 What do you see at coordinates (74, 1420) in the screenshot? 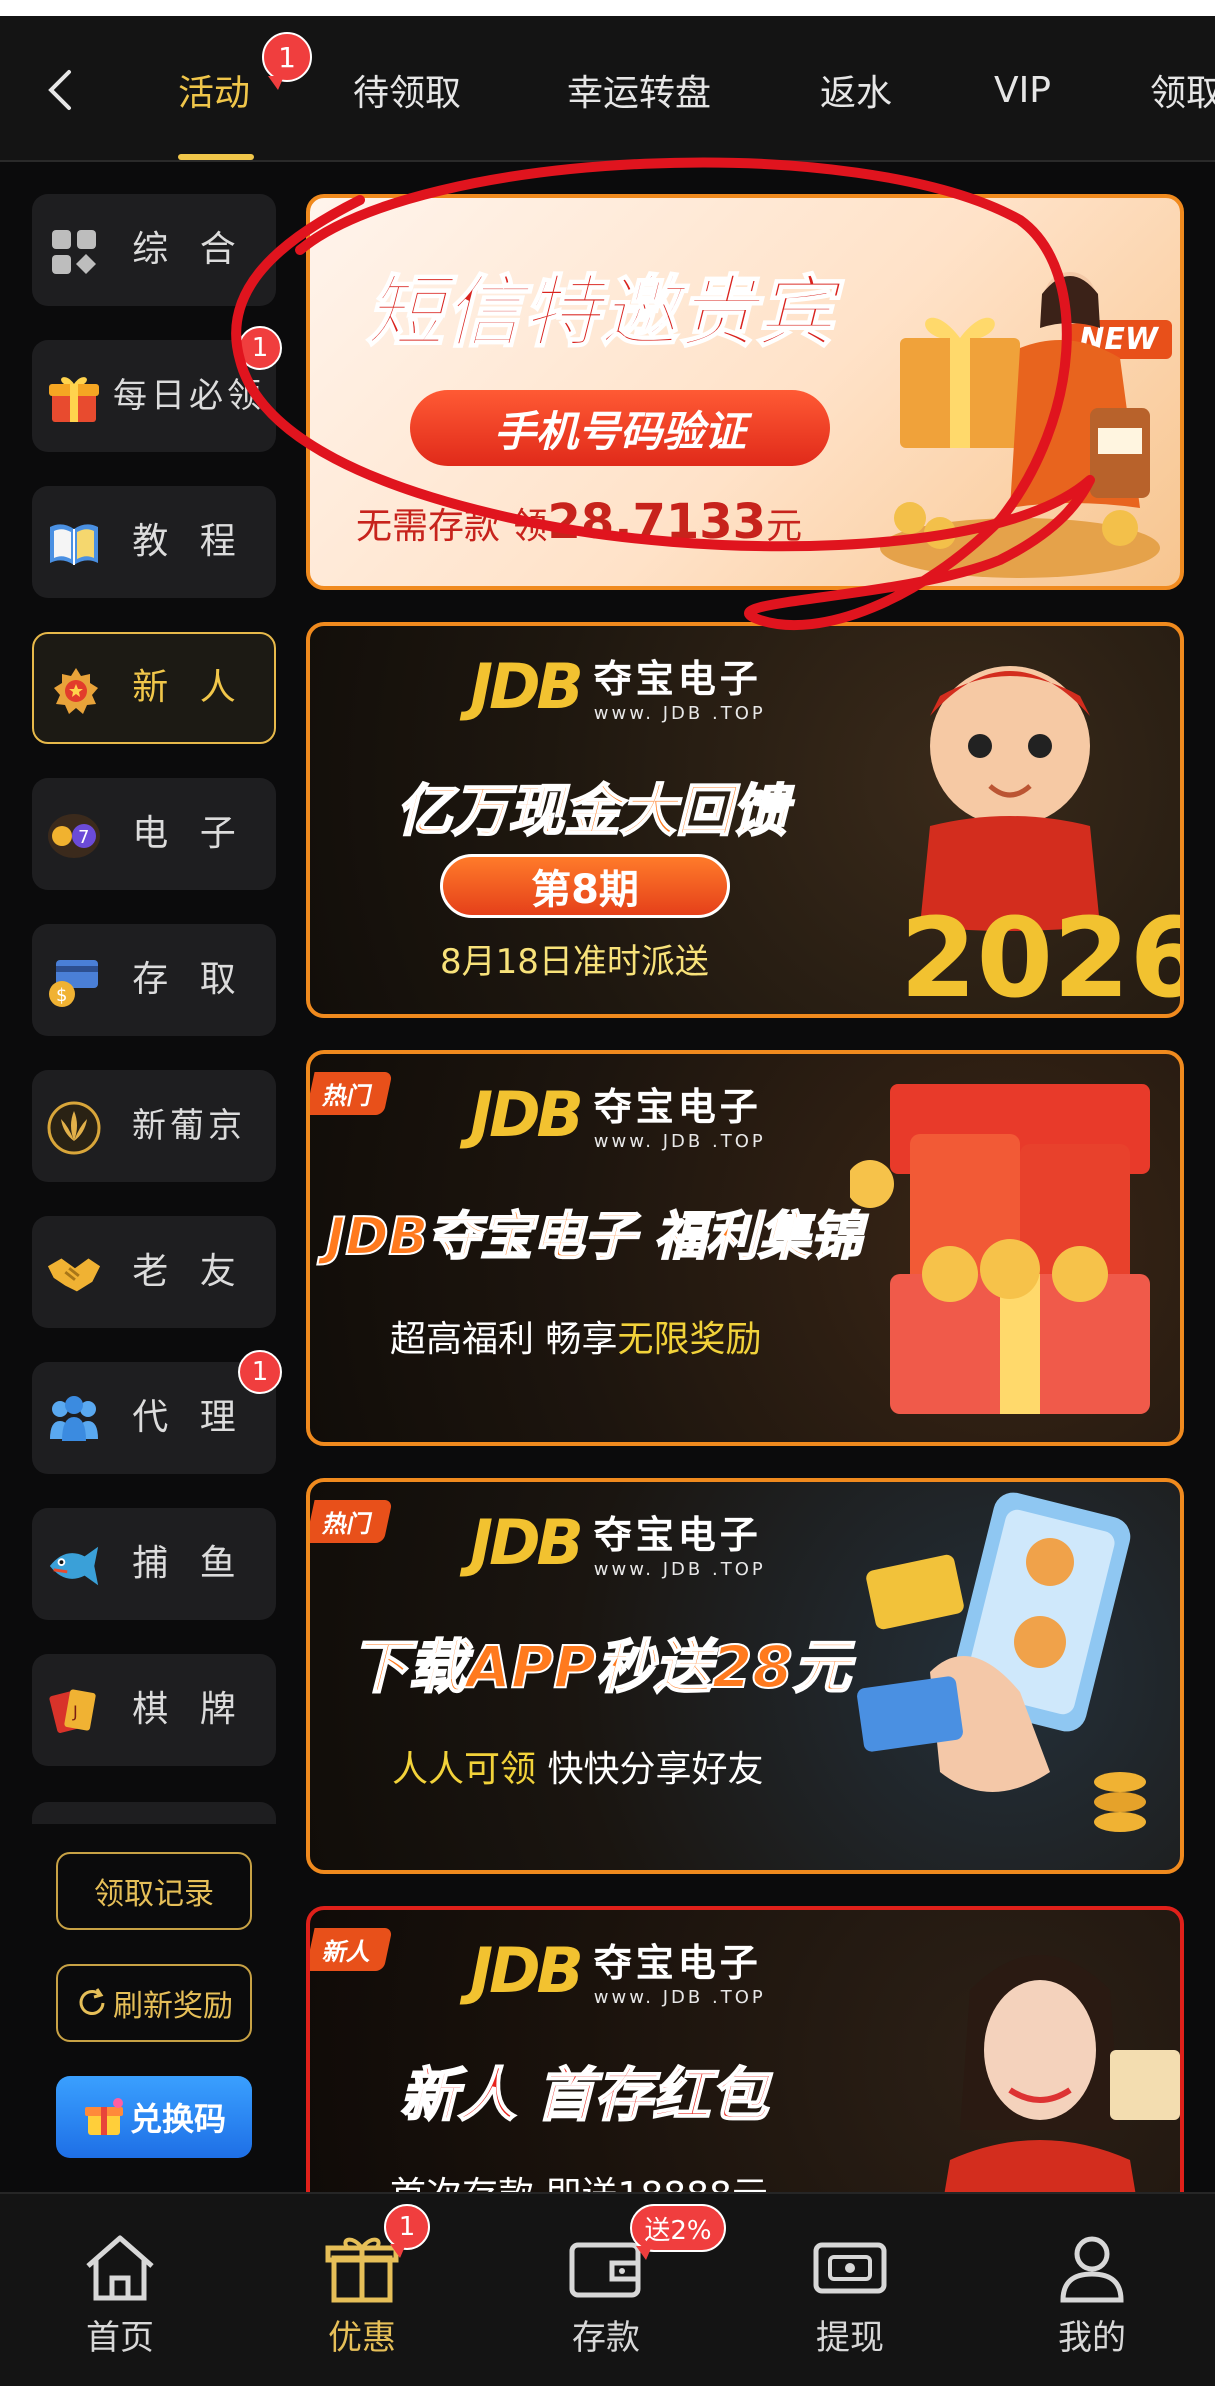
I see `agent-icon` at bounding box center [74, 1420].